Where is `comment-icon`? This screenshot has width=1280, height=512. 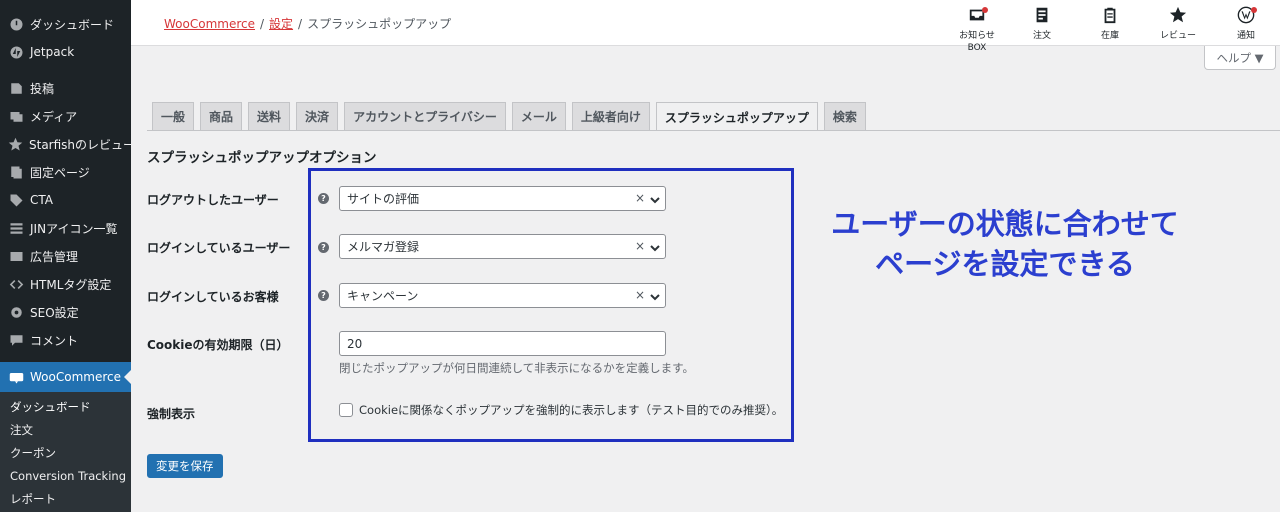
comment-icon is located at coordinates (16, 340).